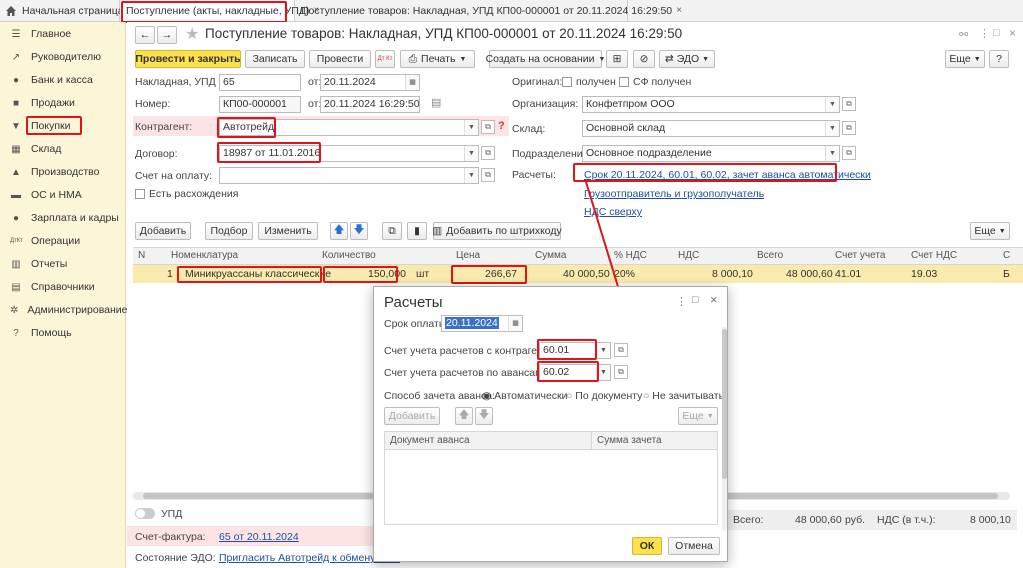 This screenshot has height=568, width=1023. Describe the element at coordinates (260, 104) in the screenshot. I see `number-field: КП00-000001` at that location.